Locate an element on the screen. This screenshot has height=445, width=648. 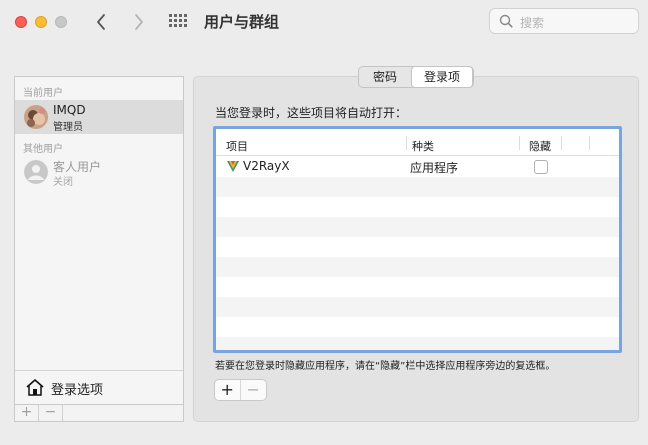
chevron-right-icon is located at coordinates (139, 22).